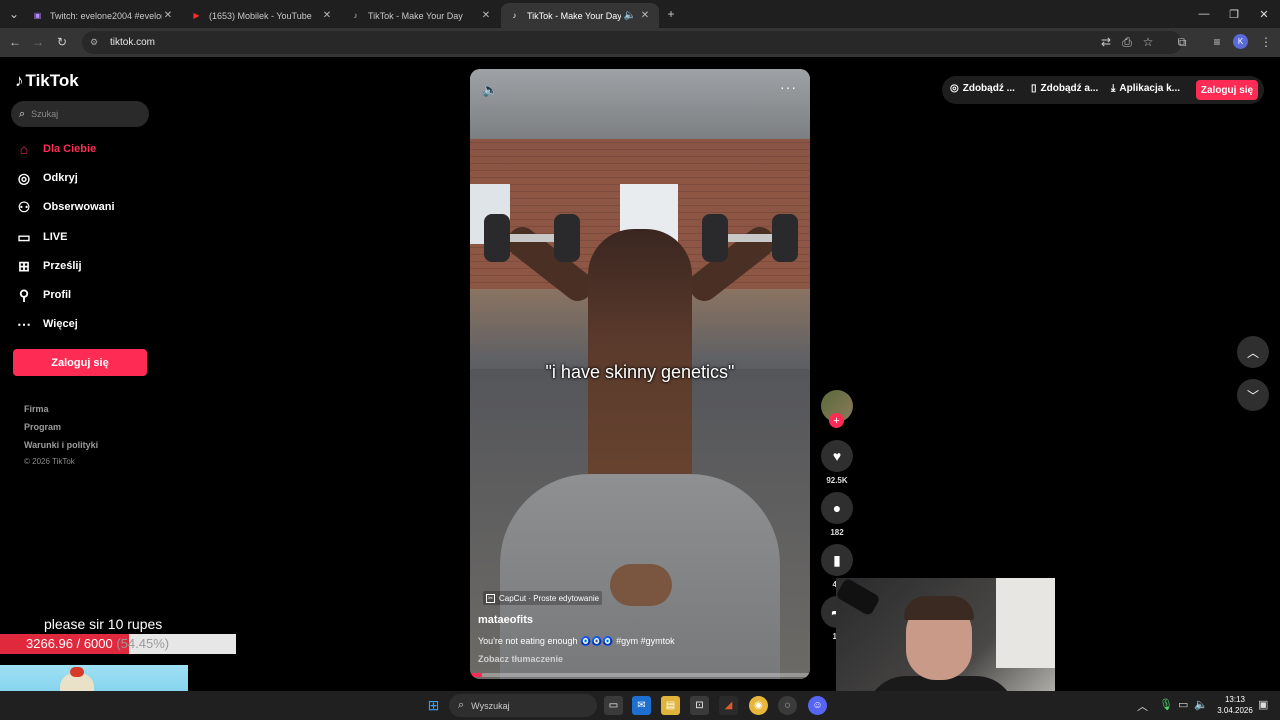 This screenshot has height=720, width=1280. I want to click on nav-label: LIVE, so click(55, 237).